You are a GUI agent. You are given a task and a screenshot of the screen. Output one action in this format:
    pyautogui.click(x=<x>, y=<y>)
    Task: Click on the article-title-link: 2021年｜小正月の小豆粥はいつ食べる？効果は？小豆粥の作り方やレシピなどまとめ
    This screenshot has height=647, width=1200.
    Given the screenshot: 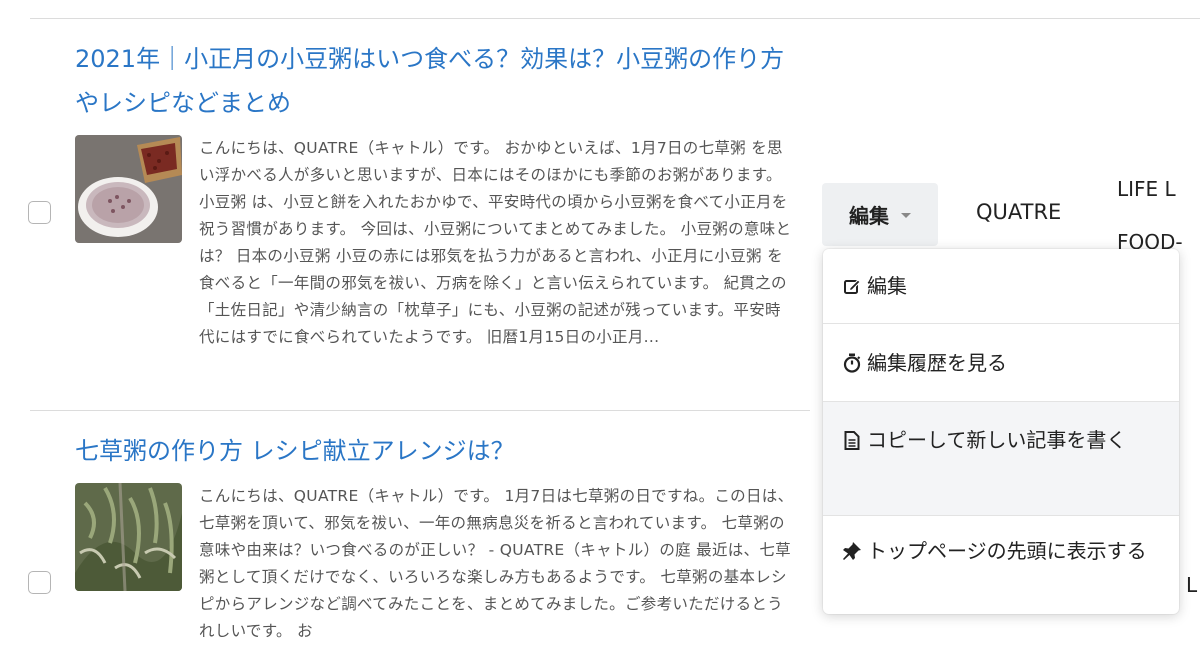 What is the action you would take?
    pyautogui.click(x=432, y=81)
    